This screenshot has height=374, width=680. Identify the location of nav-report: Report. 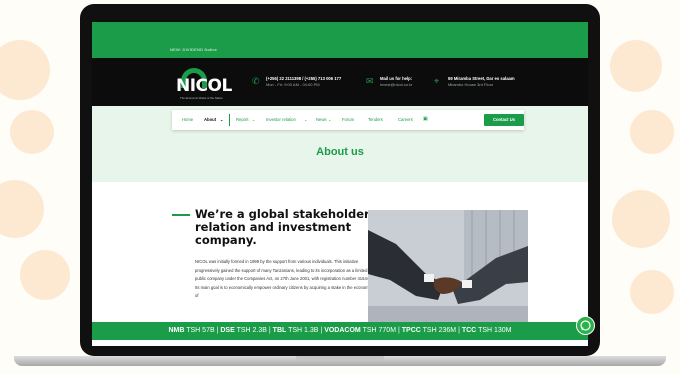
(242, 119).